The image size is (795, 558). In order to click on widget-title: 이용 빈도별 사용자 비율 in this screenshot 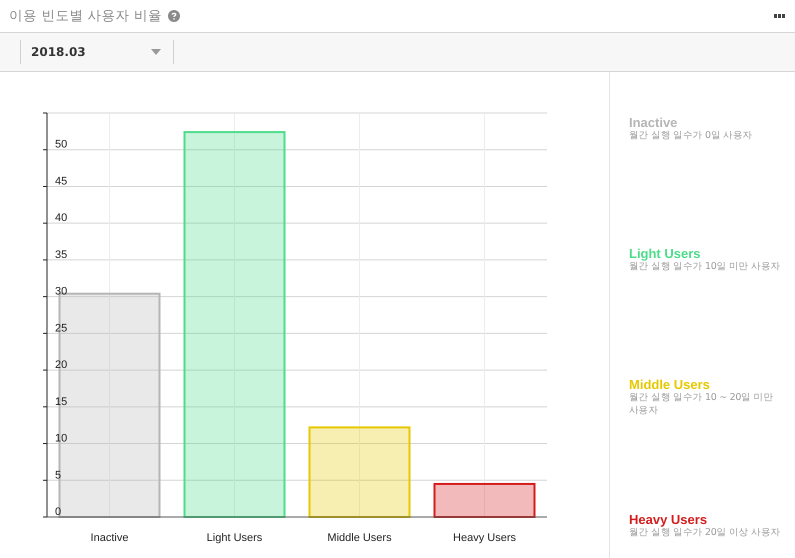, I will do `click(85, 16)`.